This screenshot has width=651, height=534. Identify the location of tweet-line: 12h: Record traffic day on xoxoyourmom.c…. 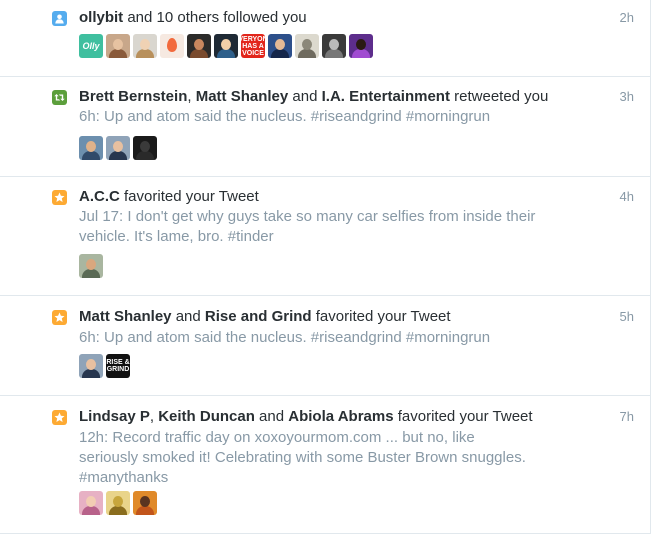
(277, 437).